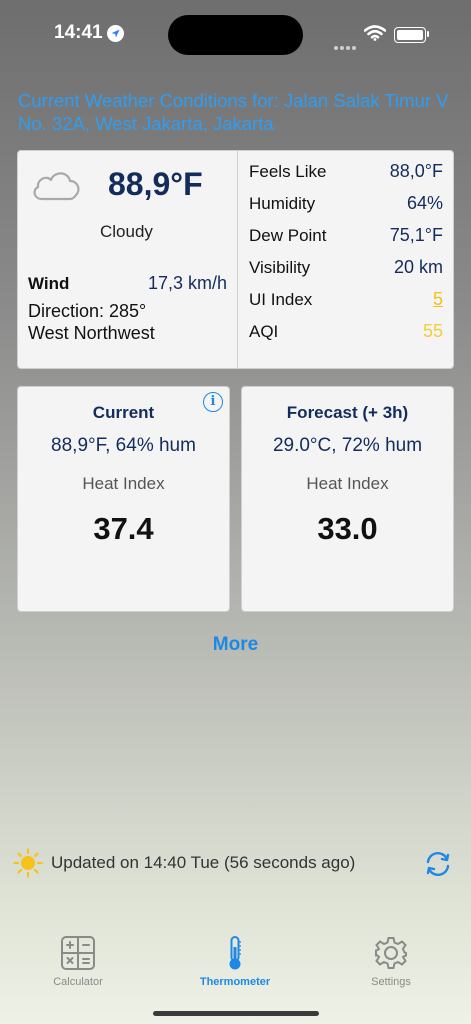 Image resolution: width=471 pixels, height=1024 pixels. What do you see at coordinates (235, 955) in the screenshot?
I see `thermometer-icon` at bounding box center [235, 955].